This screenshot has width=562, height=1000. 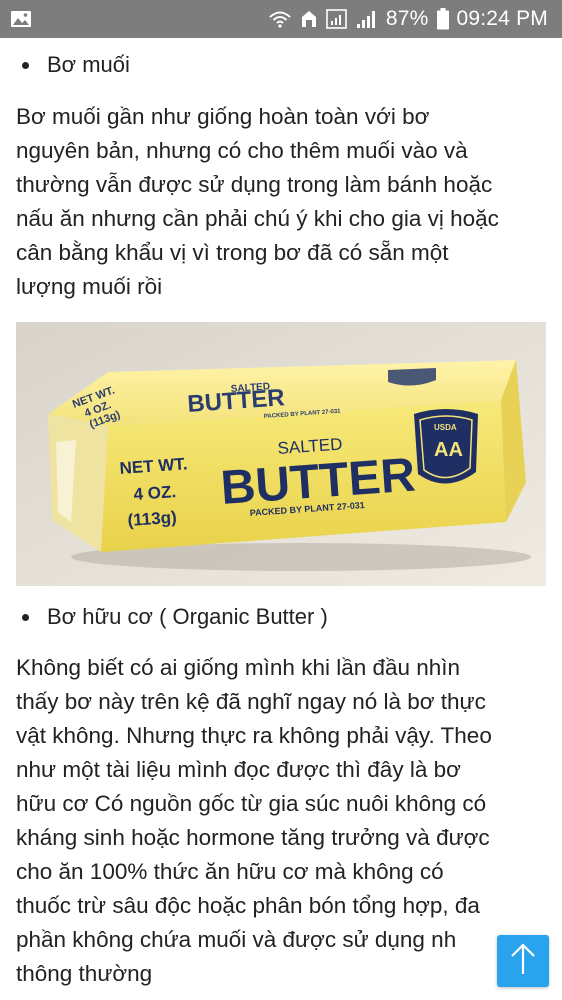 I want to click on bullet-salted-butter: Bơ muối, so click(x=76, y=65).